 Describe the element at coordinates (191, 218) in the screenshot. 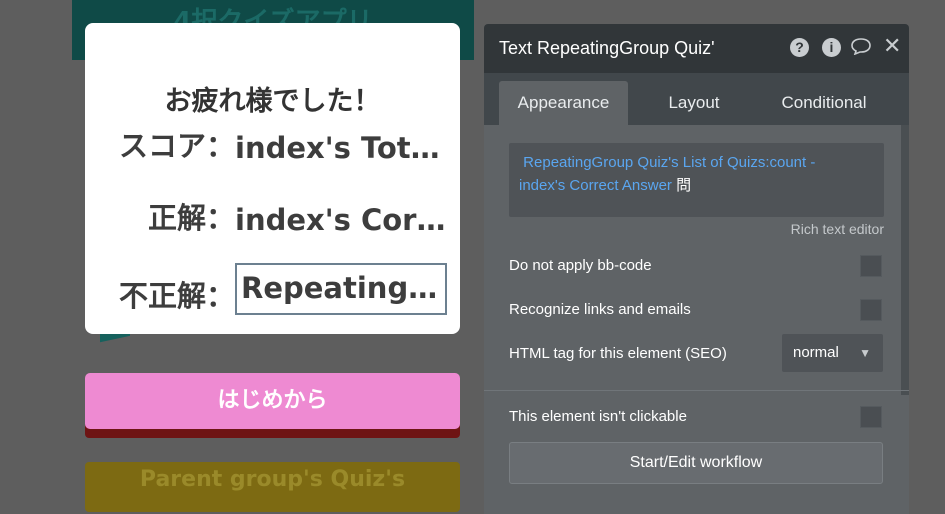

I see `correct-label: 正解：` at that location.